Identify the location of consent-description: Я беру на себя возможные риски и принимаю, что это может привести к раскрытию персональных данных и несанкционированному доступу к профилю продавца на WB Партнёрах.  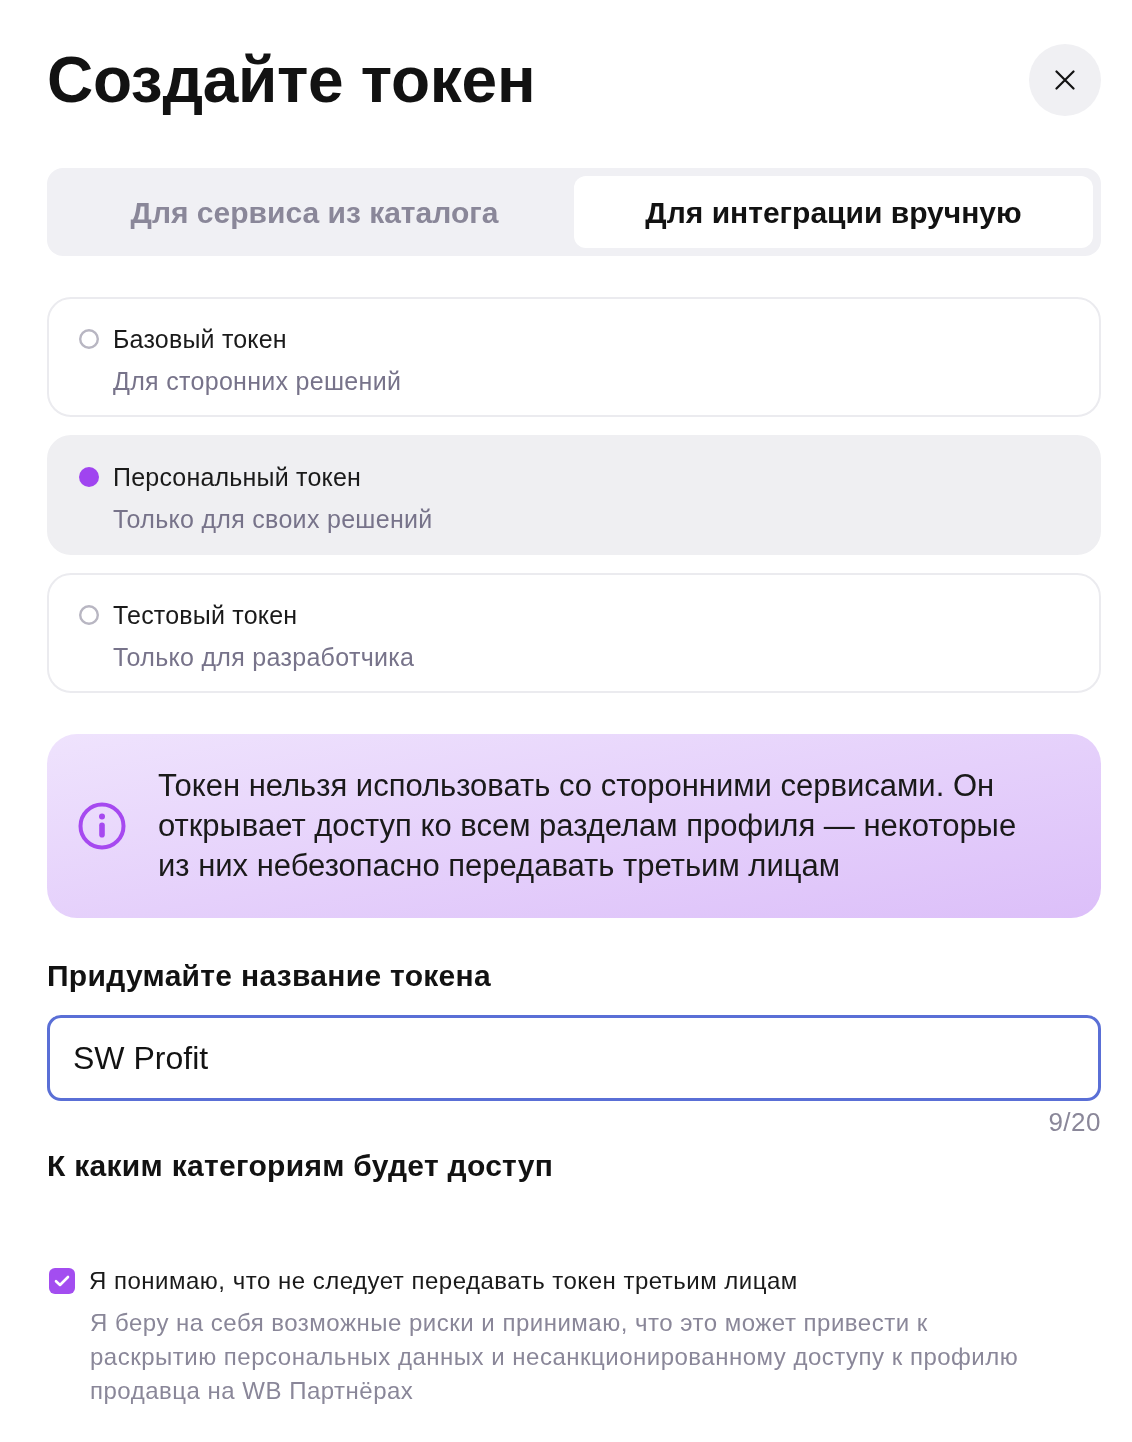
(555, 1357).